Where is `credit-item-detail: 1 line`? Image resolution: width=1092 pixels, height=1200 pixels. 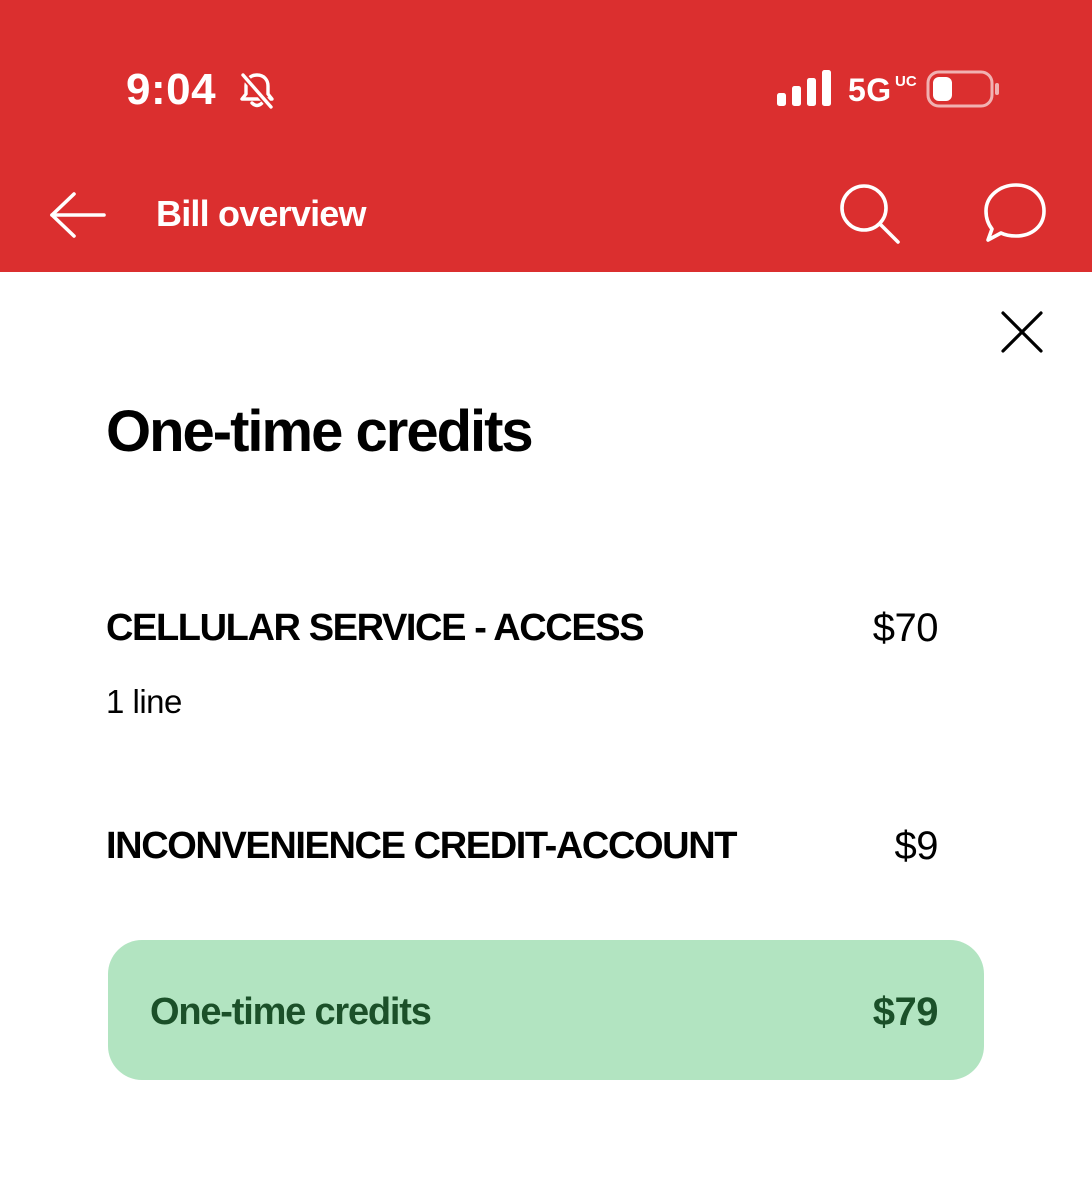
credit-item-detail: 1 line is located at coordinates (144, 701).